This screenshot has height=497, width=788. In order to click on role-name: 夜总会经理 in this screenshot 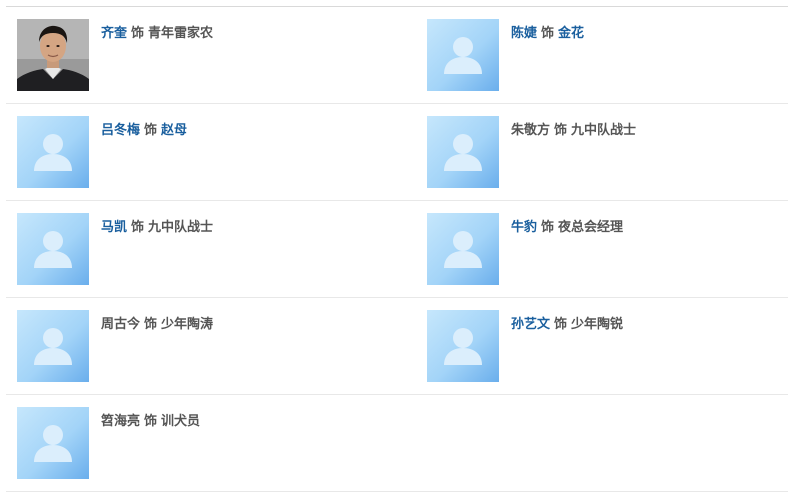, I will do `click(591, 227)`.